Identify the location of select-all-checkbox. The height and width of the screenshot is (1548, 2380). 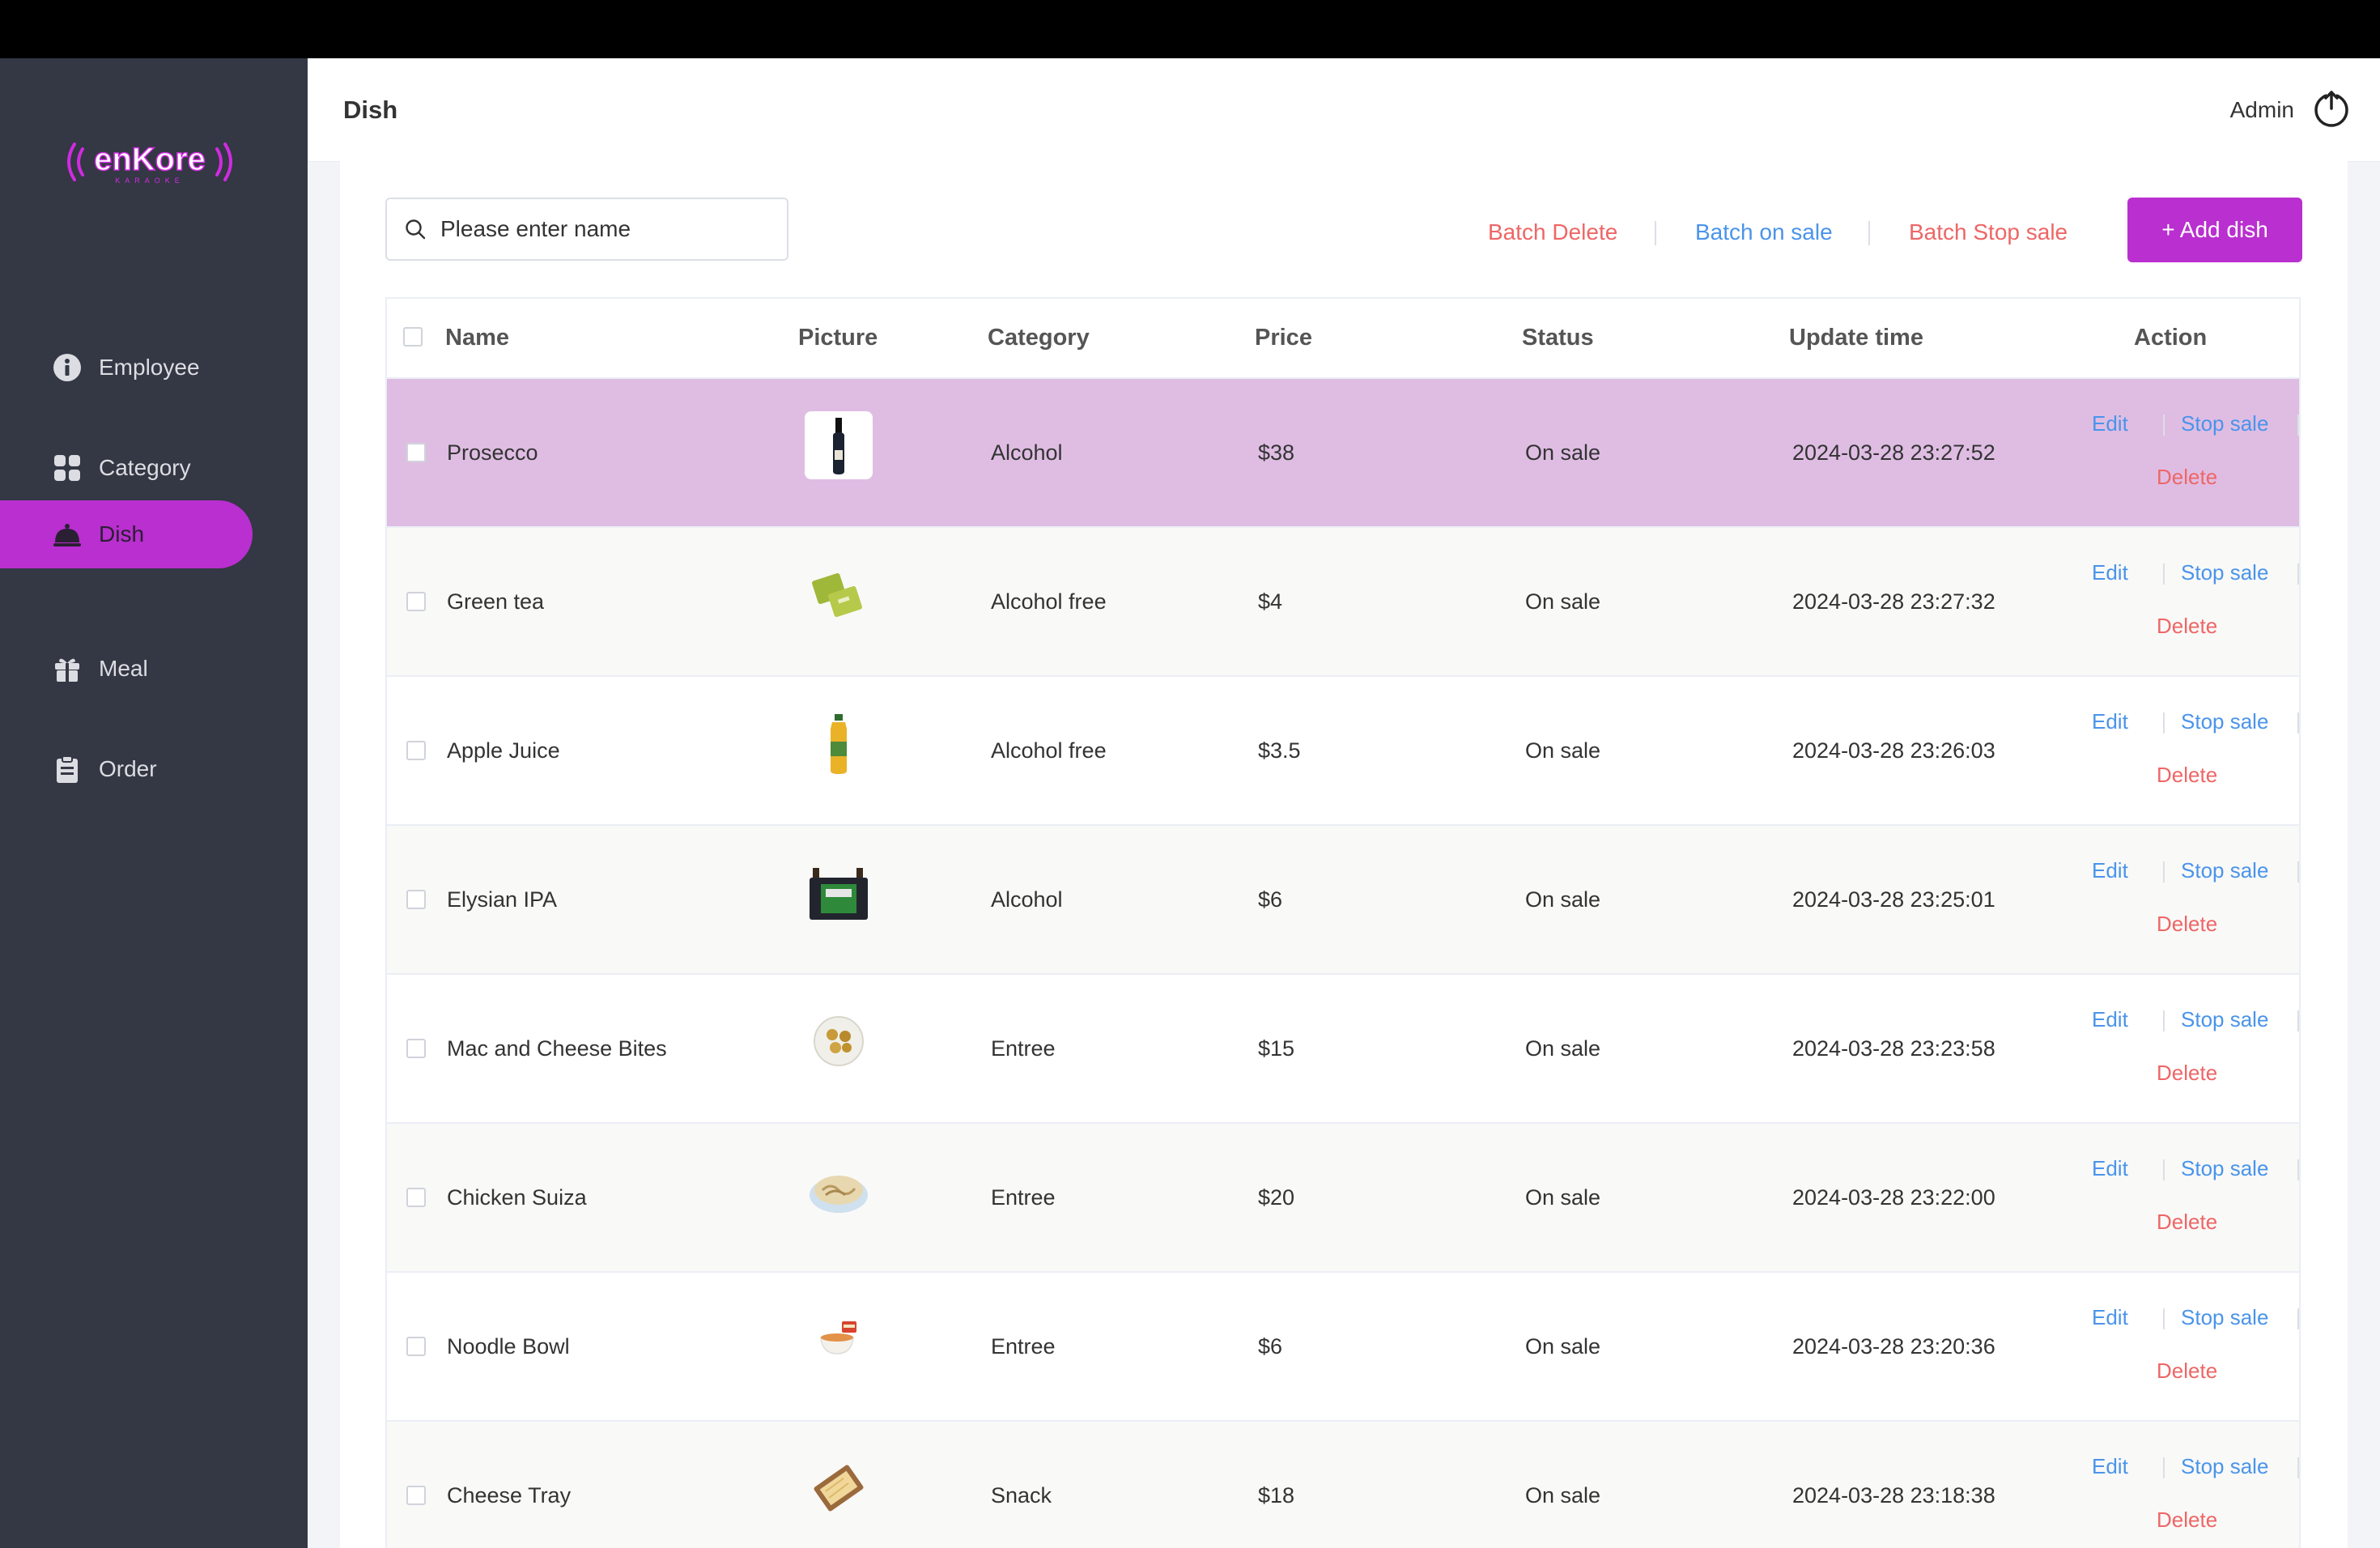
(413, 337).